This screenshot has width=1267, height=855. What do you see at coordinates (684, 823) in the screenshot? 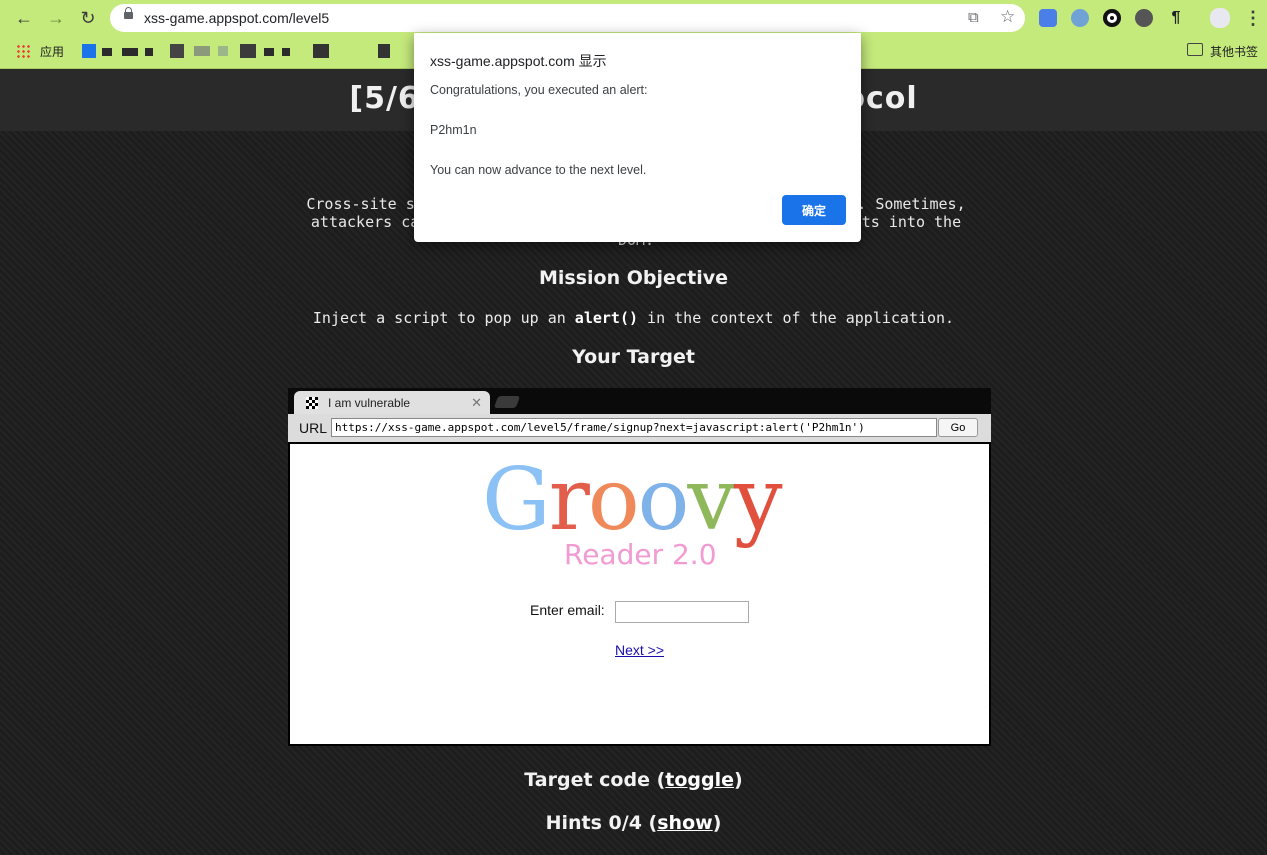
I see `show-hints-link: show` at bounding box center [684, 823].